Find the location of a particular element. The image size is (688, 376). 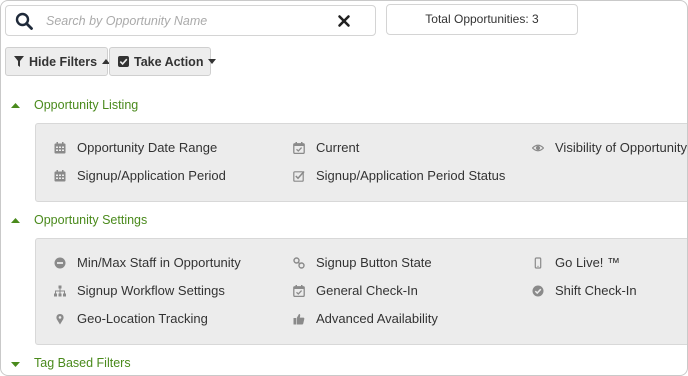

sitemap-icon is located at coordinates (60, 291).